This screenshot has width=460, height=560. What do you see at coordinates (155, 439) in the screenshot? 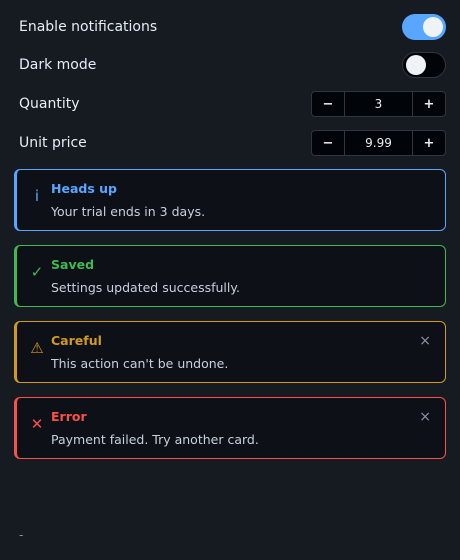
I see `alert-message: Payment failed. Try another card.` at bounding box center [155, 439].